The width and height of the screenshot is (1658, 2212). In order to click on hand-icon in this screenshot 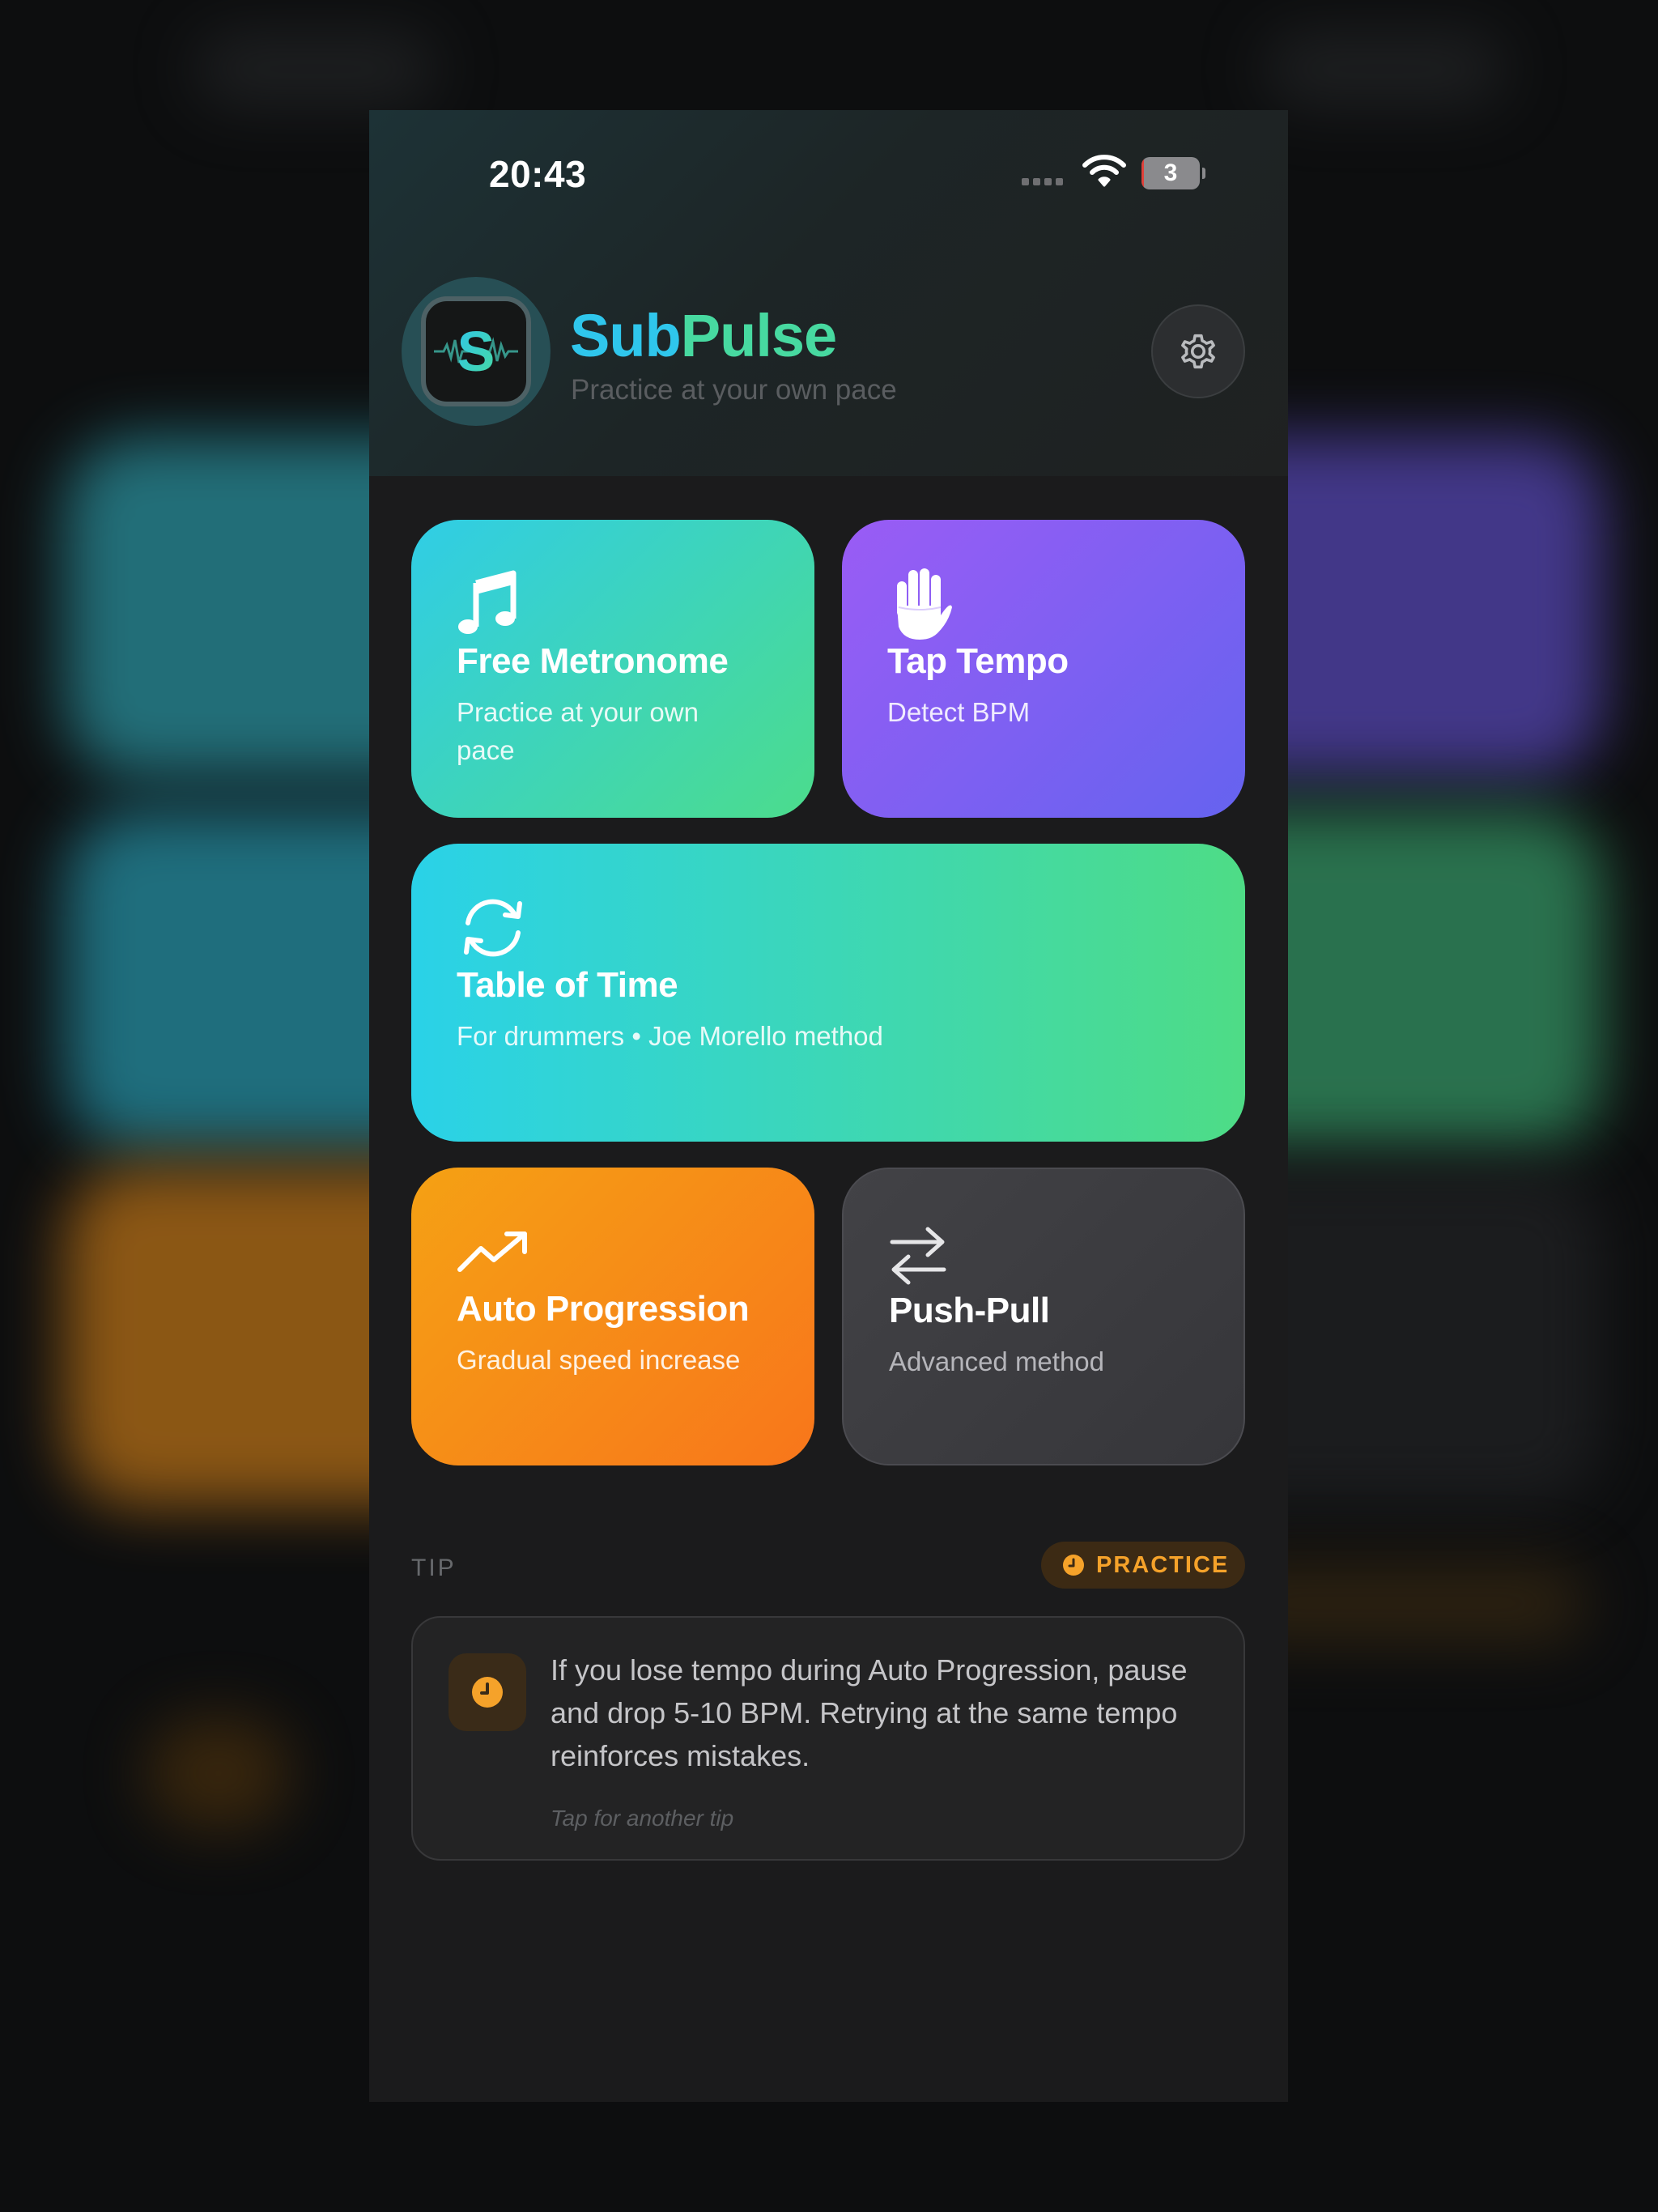, I will do `click(924, 604)`.